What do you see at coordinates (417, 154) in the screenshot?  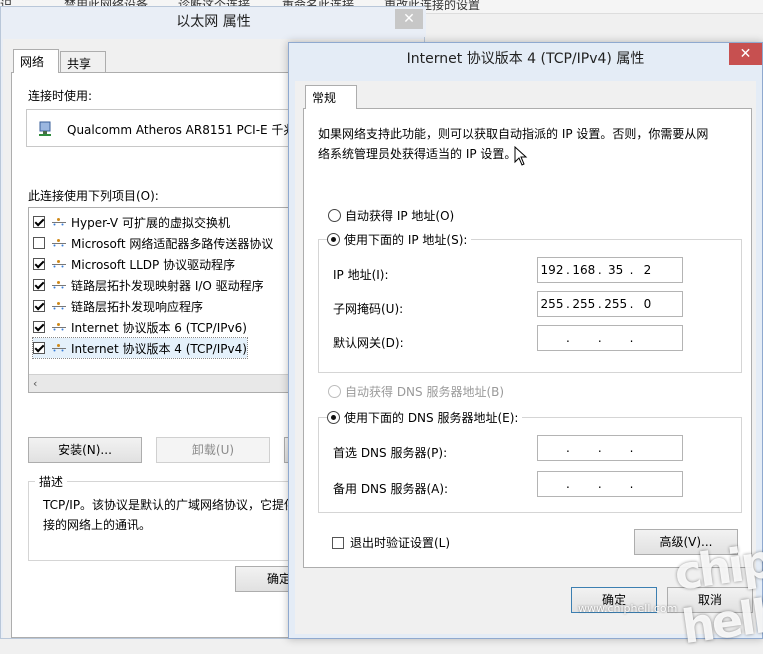 I see `intro-text-line-2: 络系统管理员处获得适当的 IP 设置。` at bounding box center [417, 154].